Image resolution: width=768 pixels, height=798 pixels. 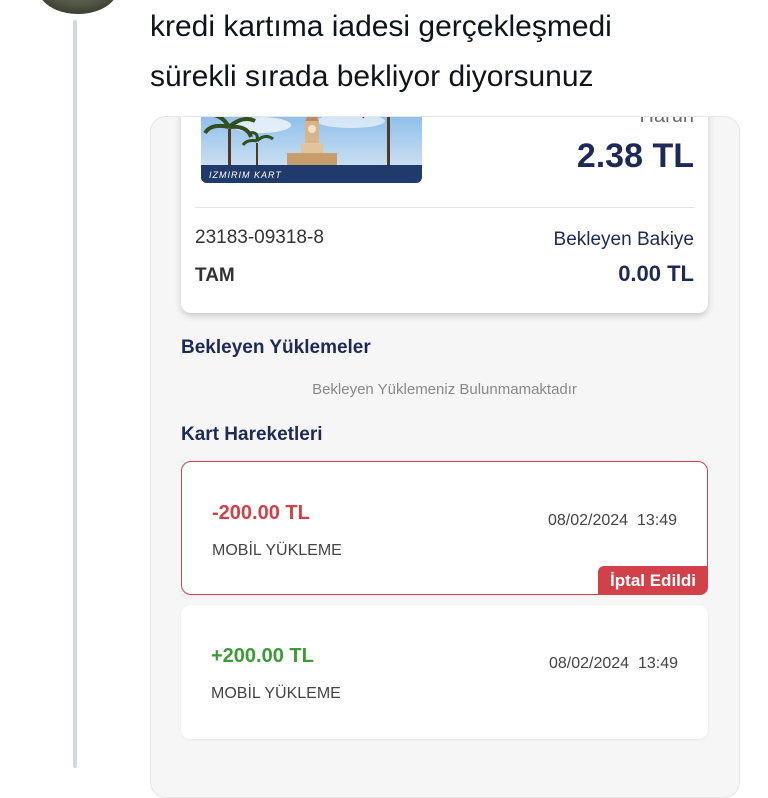 I want to click on card-type: TAM, so click(x=215, y=275).